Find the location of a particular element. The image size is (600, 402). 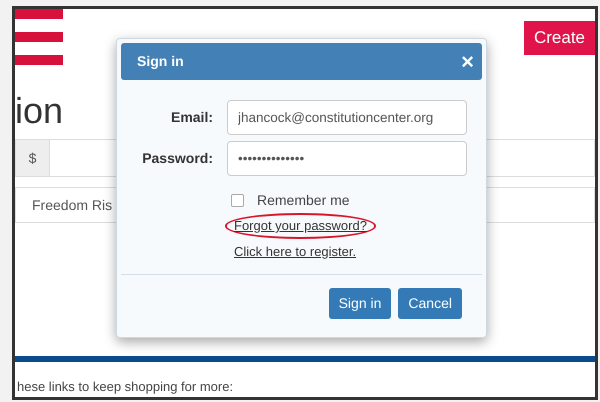

email-label: Email: is located at coordinates (191, 117).